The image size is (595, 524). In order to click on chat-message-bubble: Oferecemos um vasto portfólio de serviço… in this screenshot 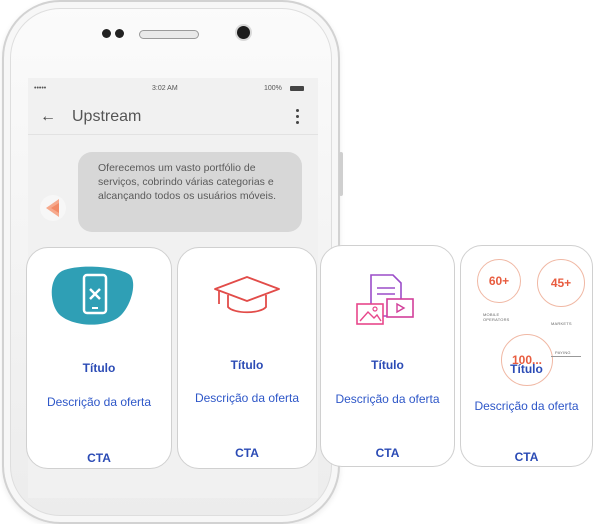, I will do `click(190, 192)`.